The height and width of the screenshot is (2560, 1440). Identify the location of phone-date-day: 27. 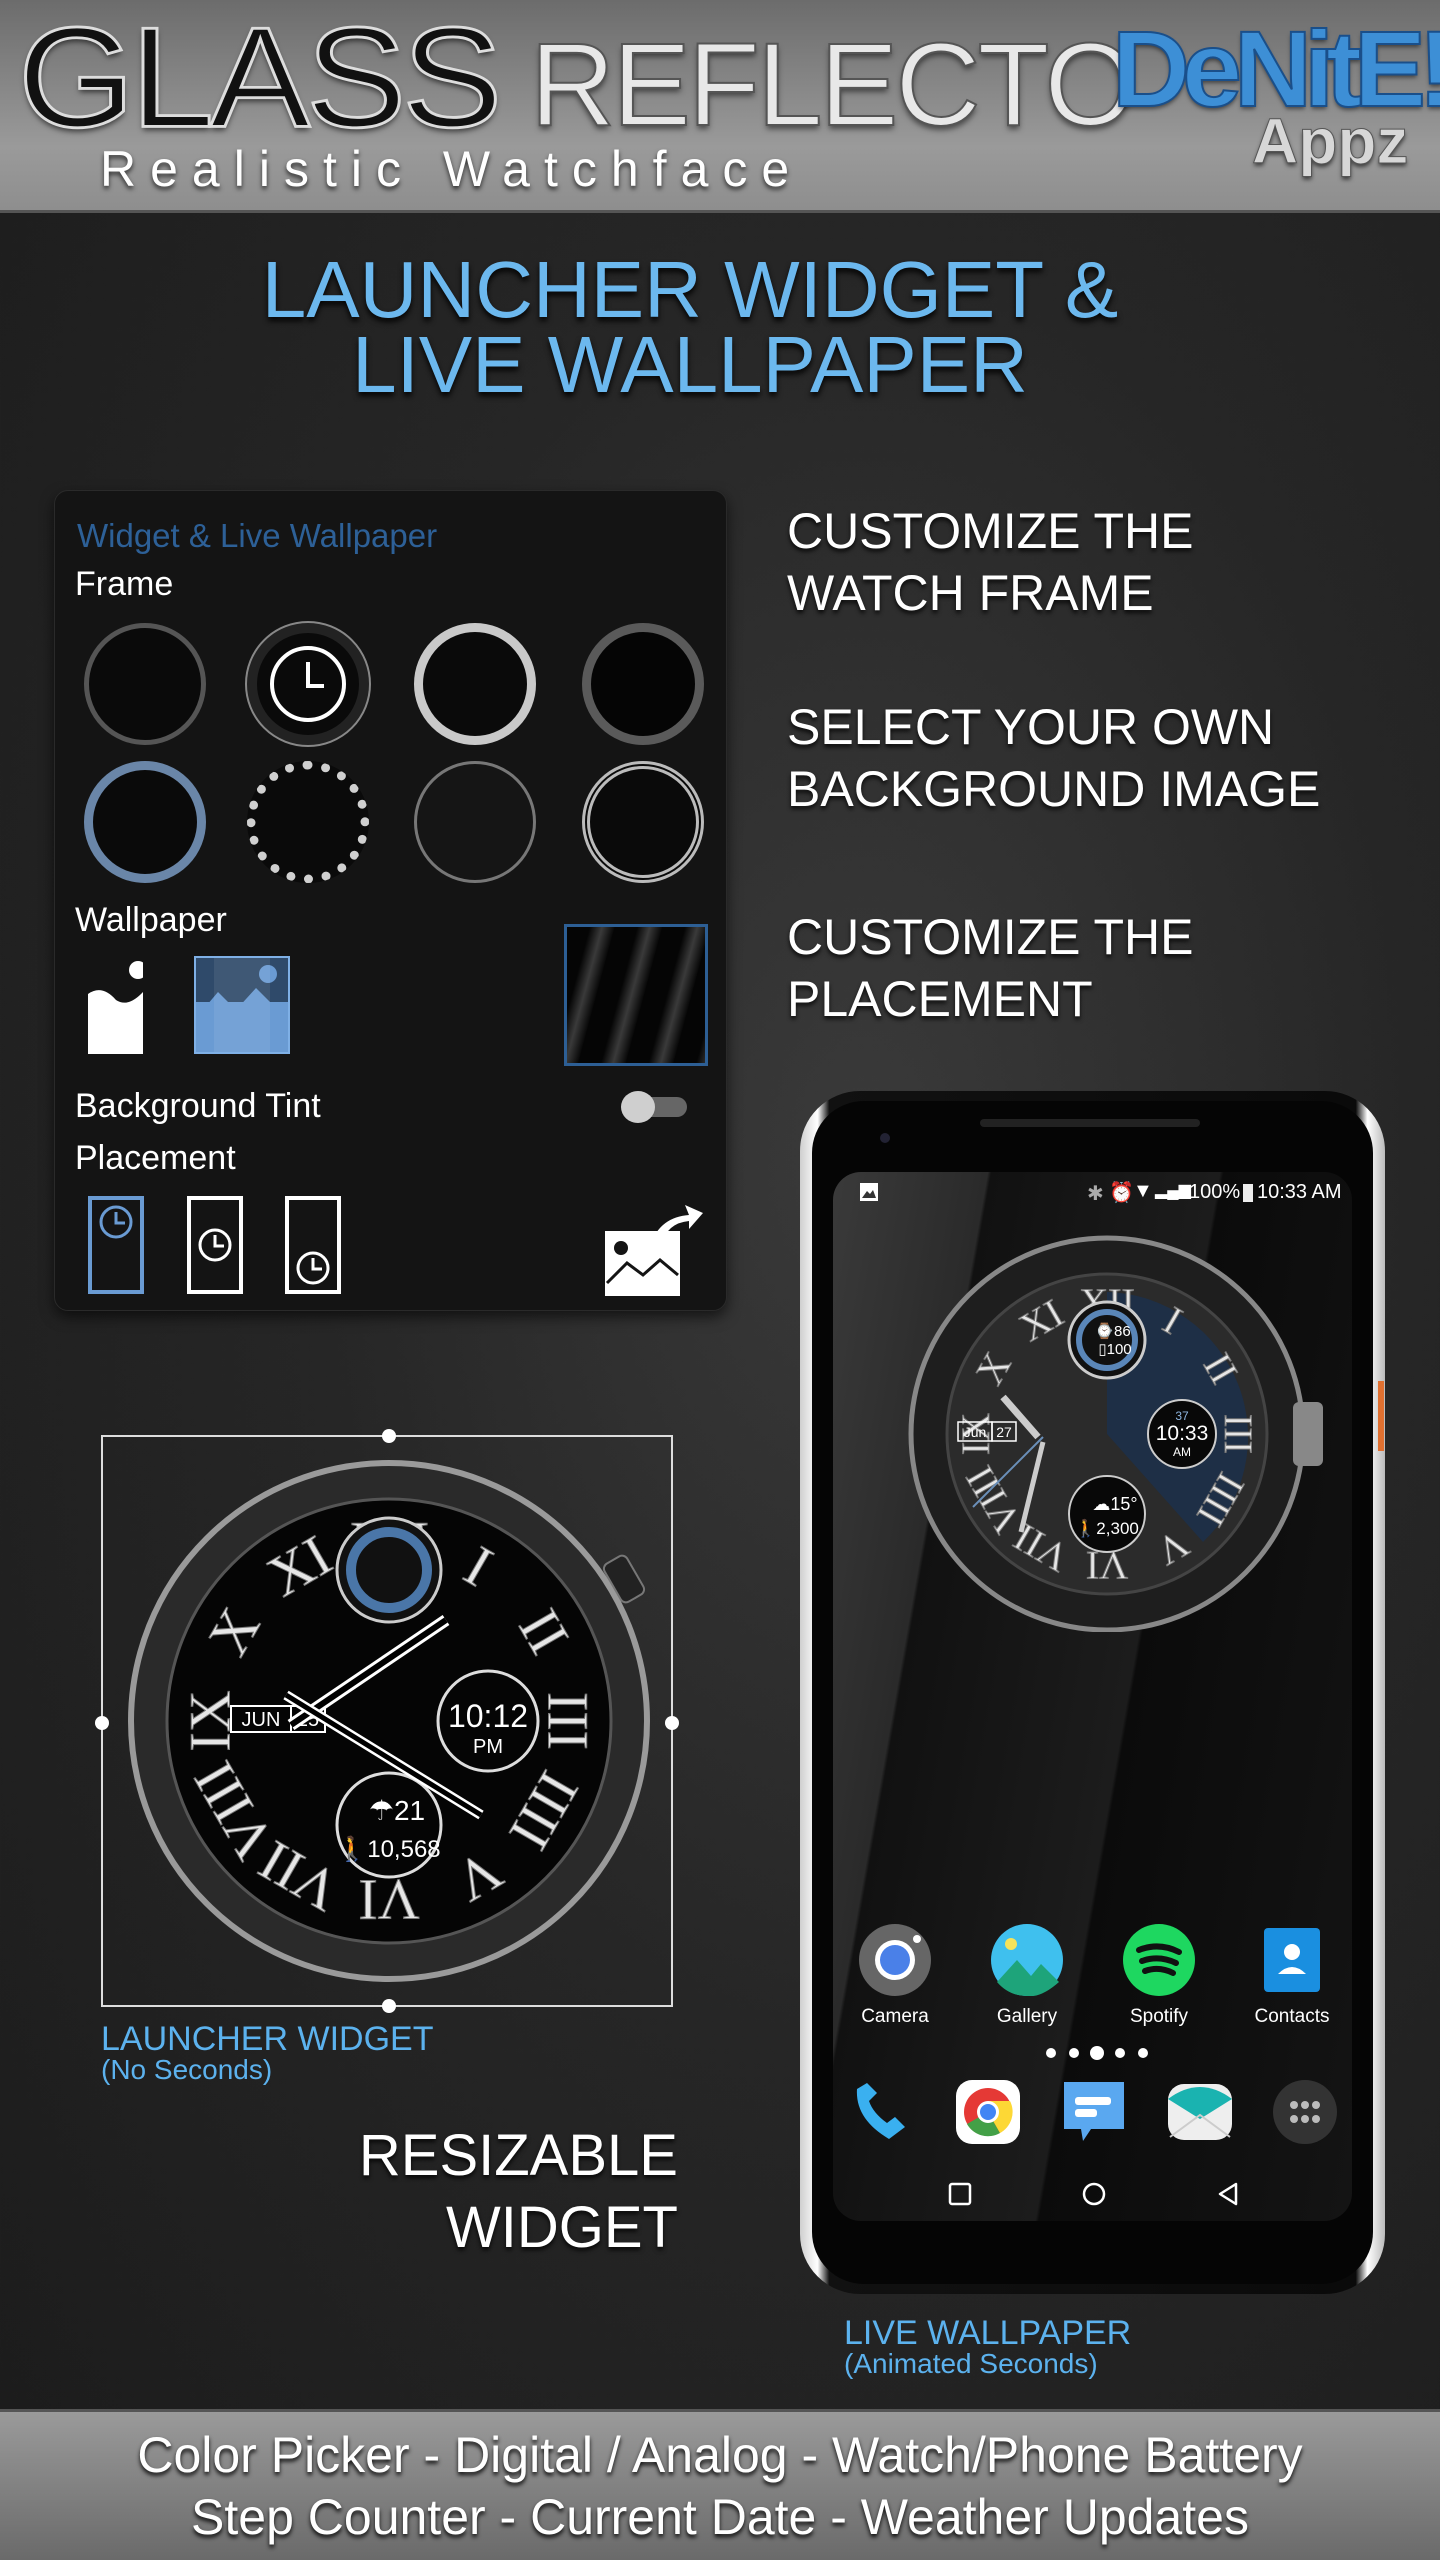
(1004, 1432).